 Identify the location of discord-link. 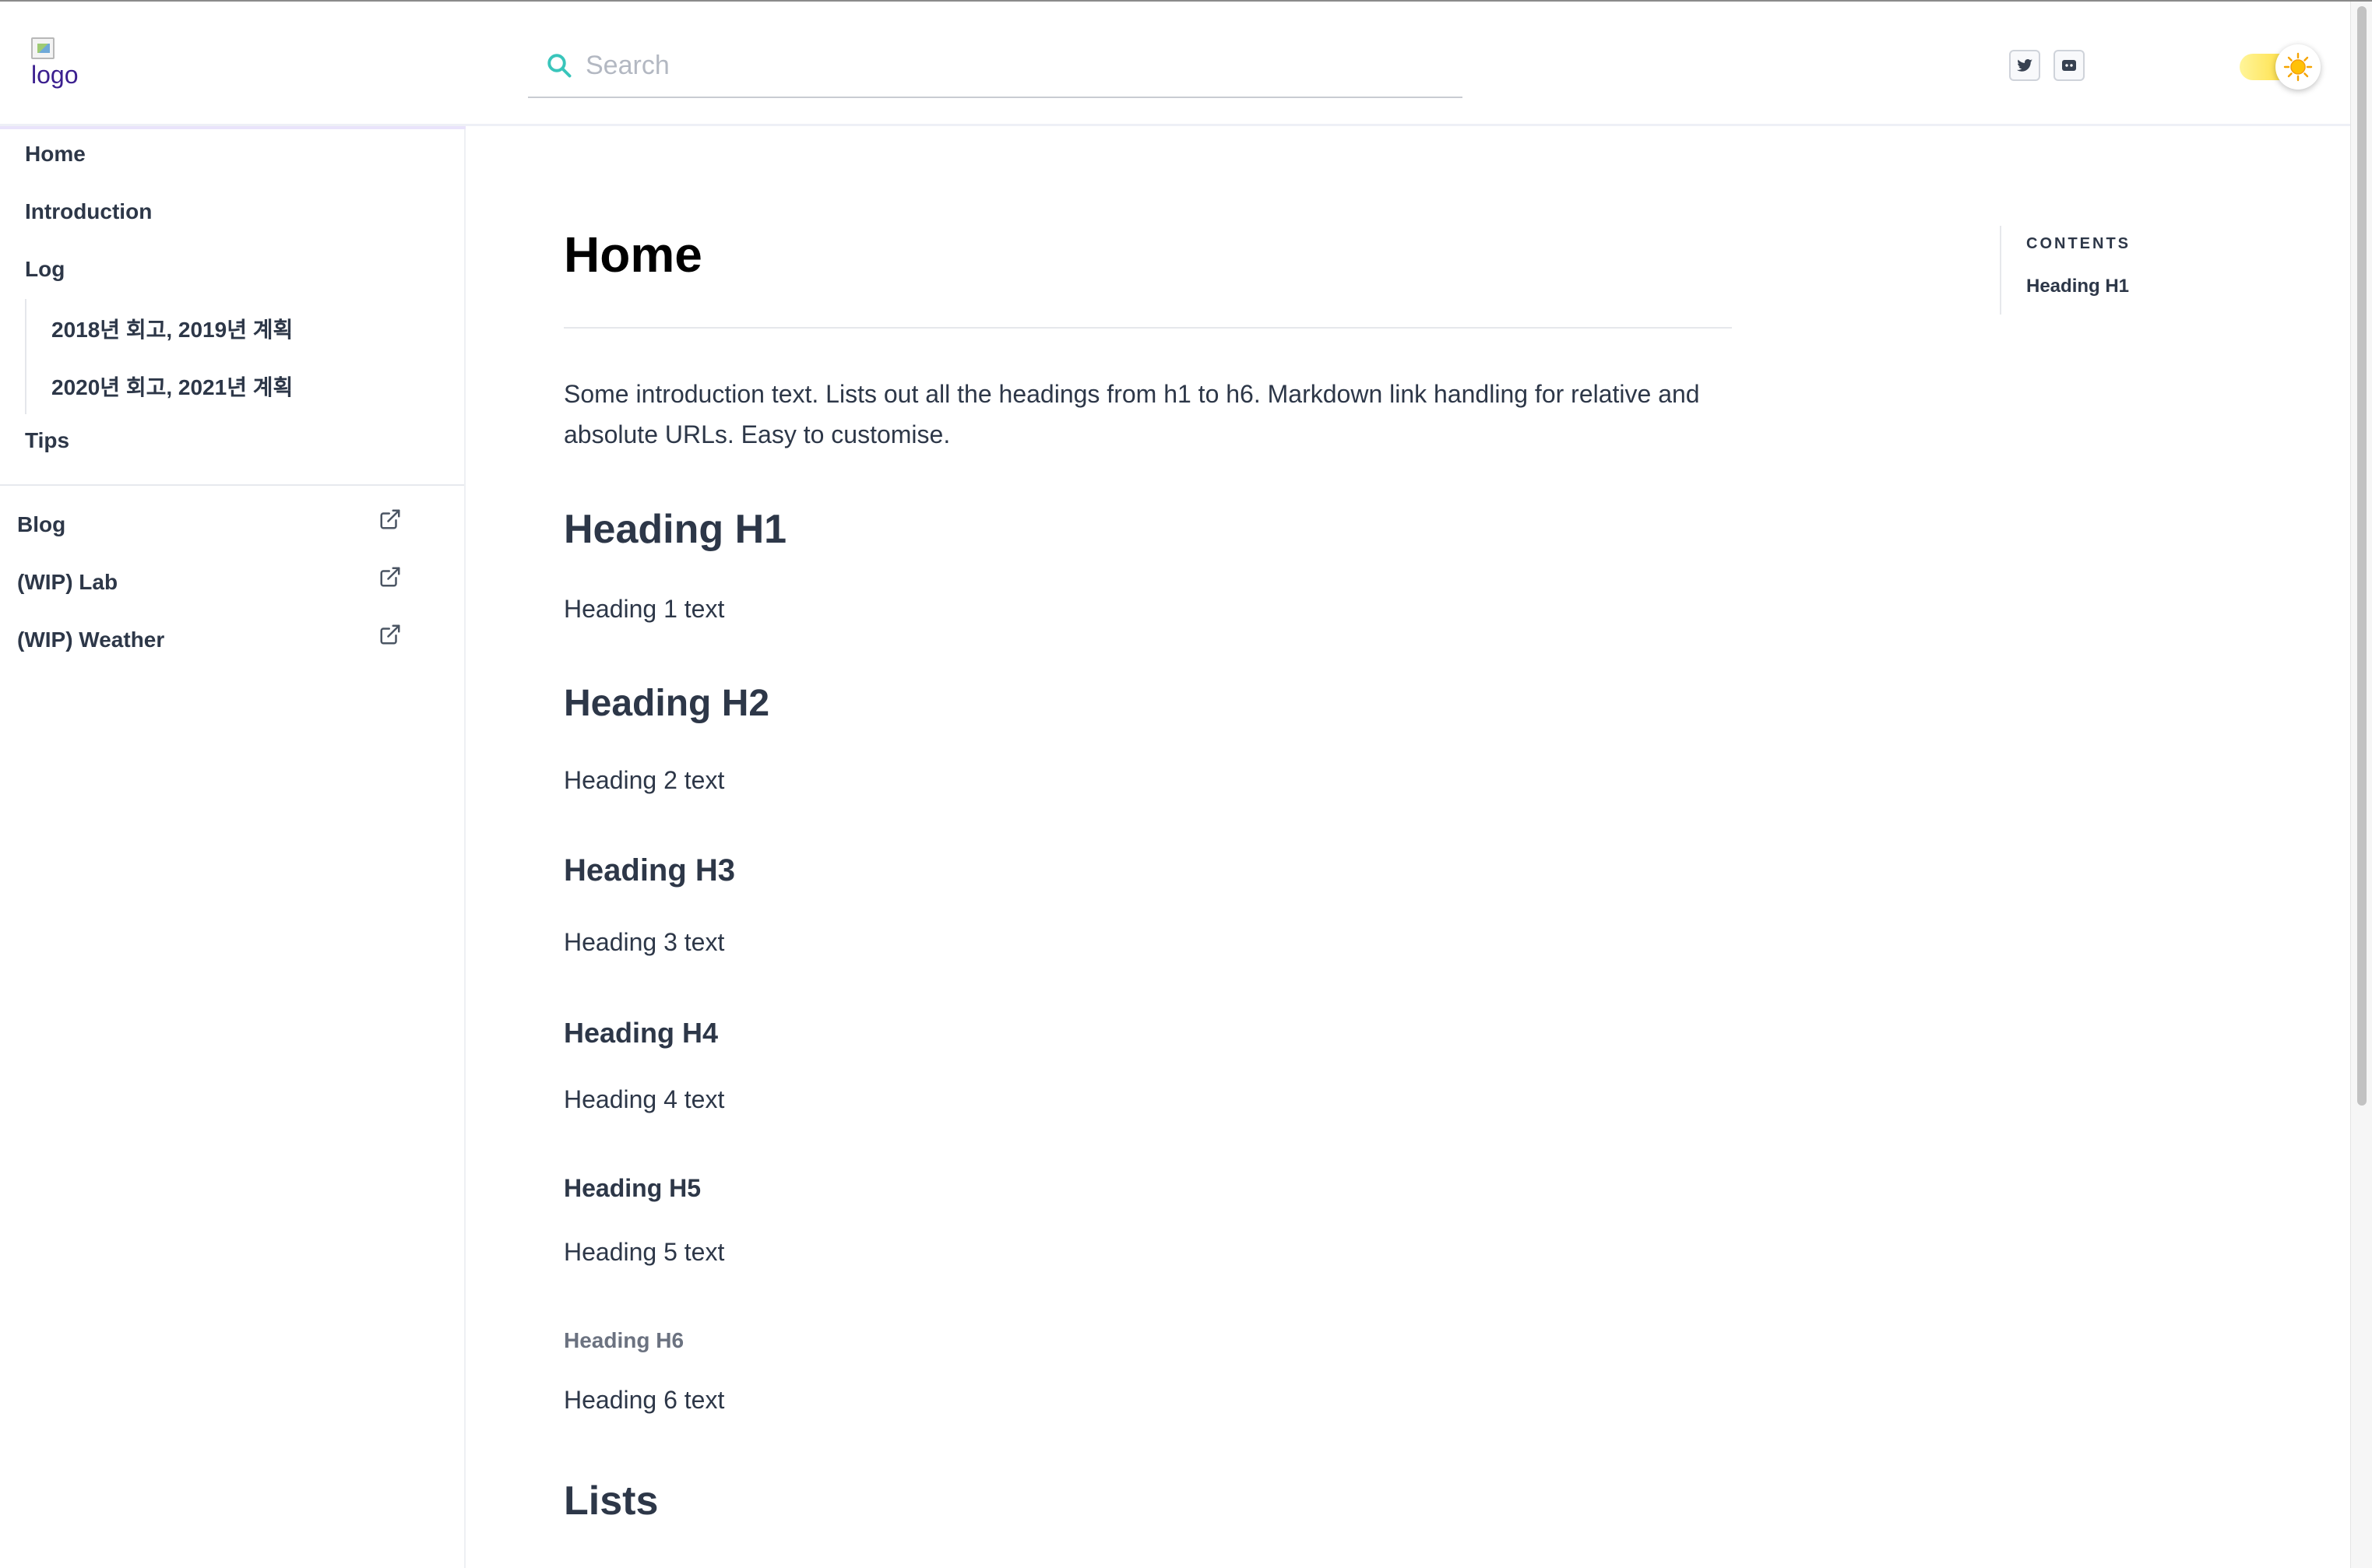
(2069, 65).